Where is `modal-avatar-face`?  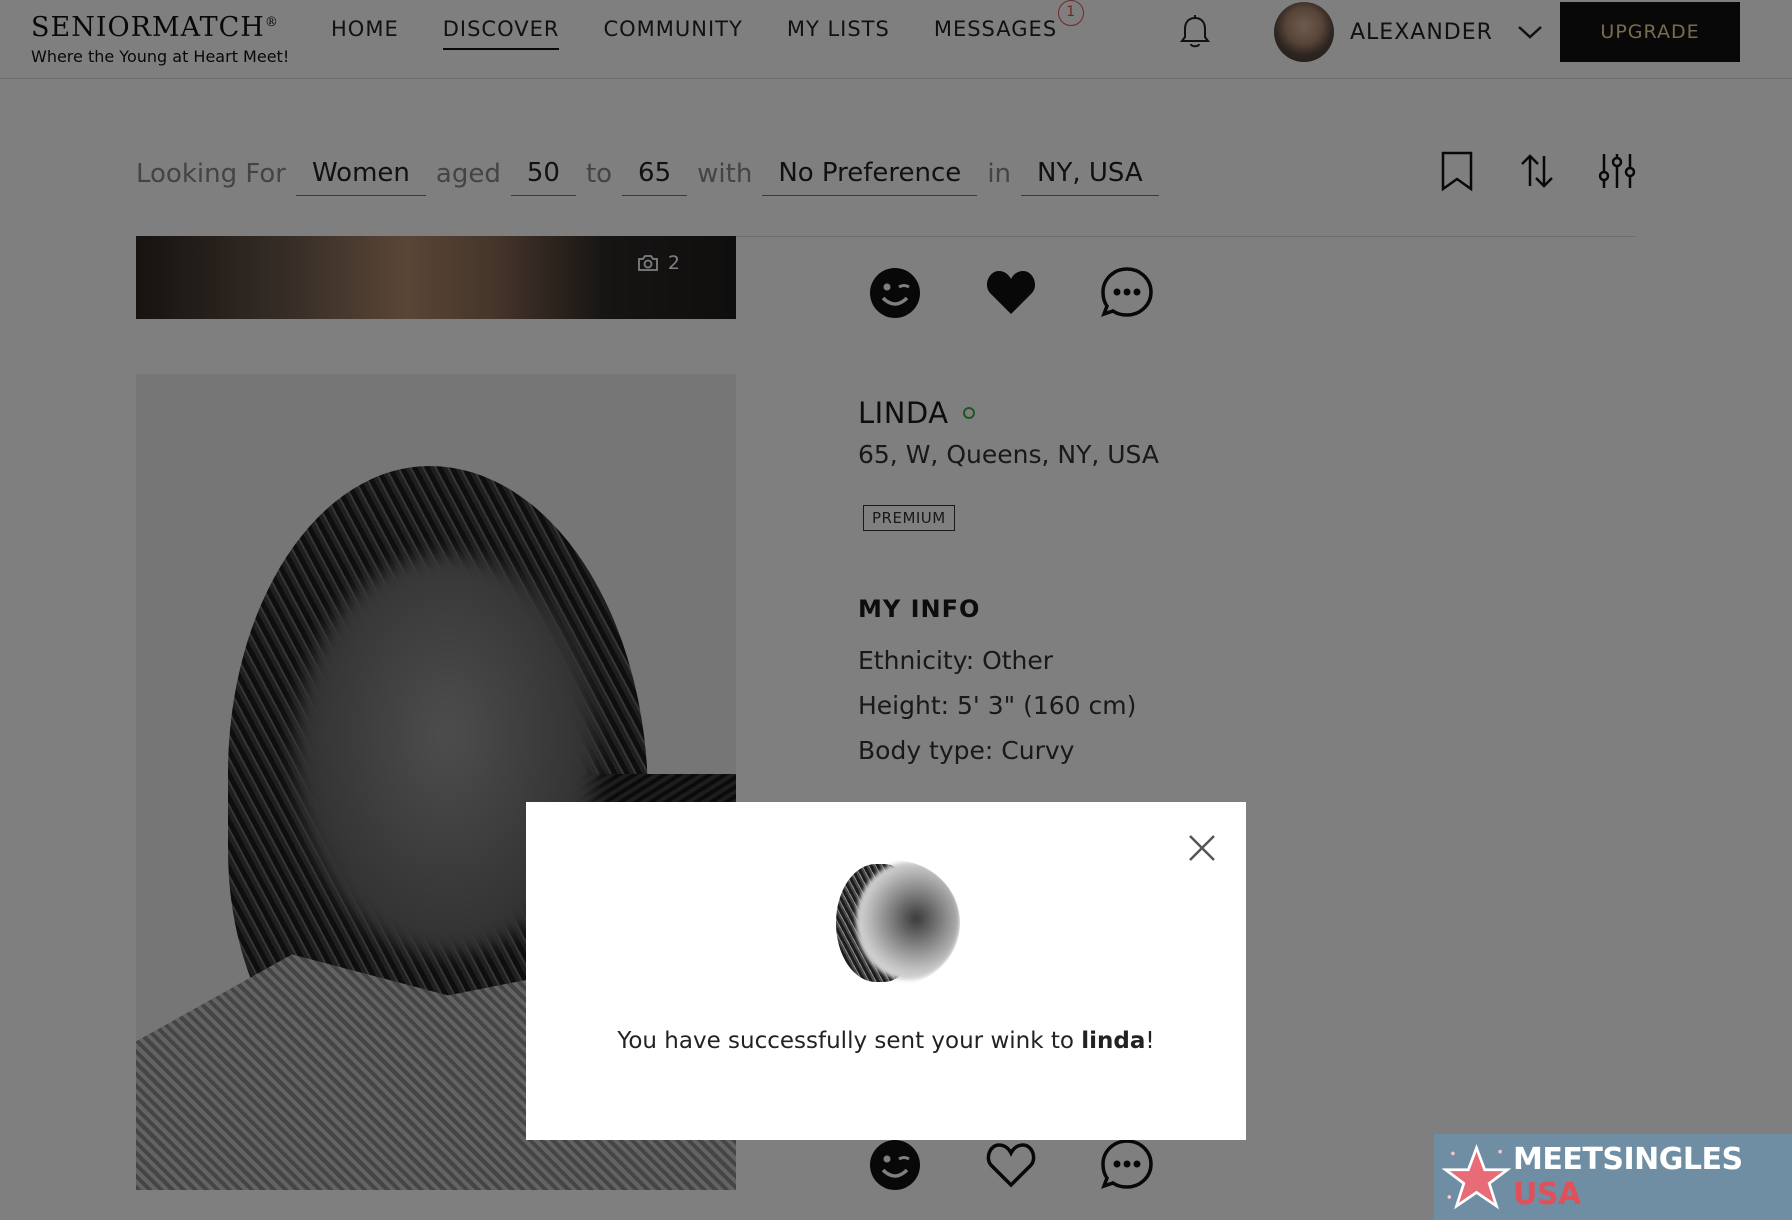 modal-avatar-face is located at coordinates (908, 921).